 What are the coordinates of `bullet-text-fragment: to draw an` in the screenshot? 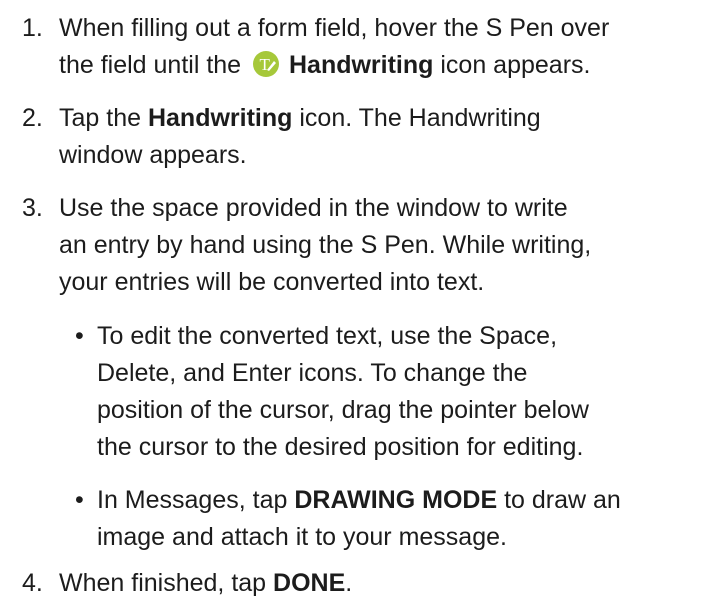 It's located at (562, 500).